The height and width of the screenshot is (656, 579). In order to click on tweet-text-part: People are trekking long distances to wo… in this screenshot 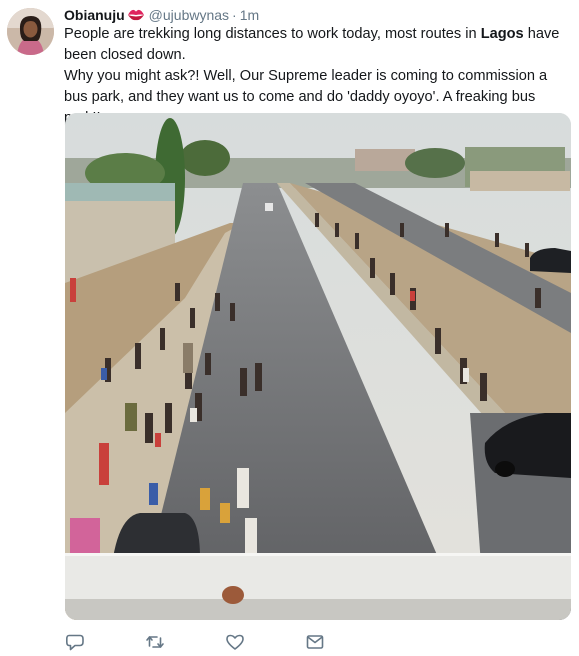, I will do `click(272, 34)`.